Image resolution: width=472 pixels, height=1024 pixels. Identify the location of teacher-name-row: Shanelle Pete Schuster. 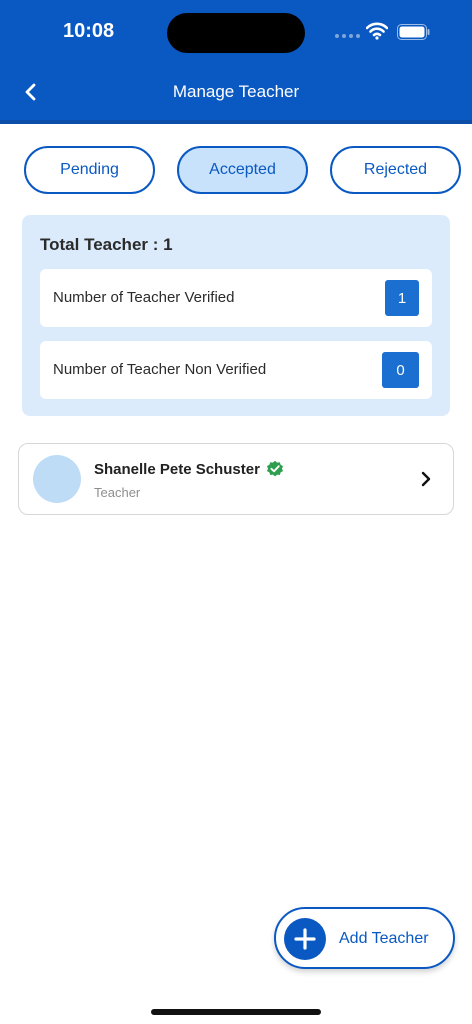
(189, 469).